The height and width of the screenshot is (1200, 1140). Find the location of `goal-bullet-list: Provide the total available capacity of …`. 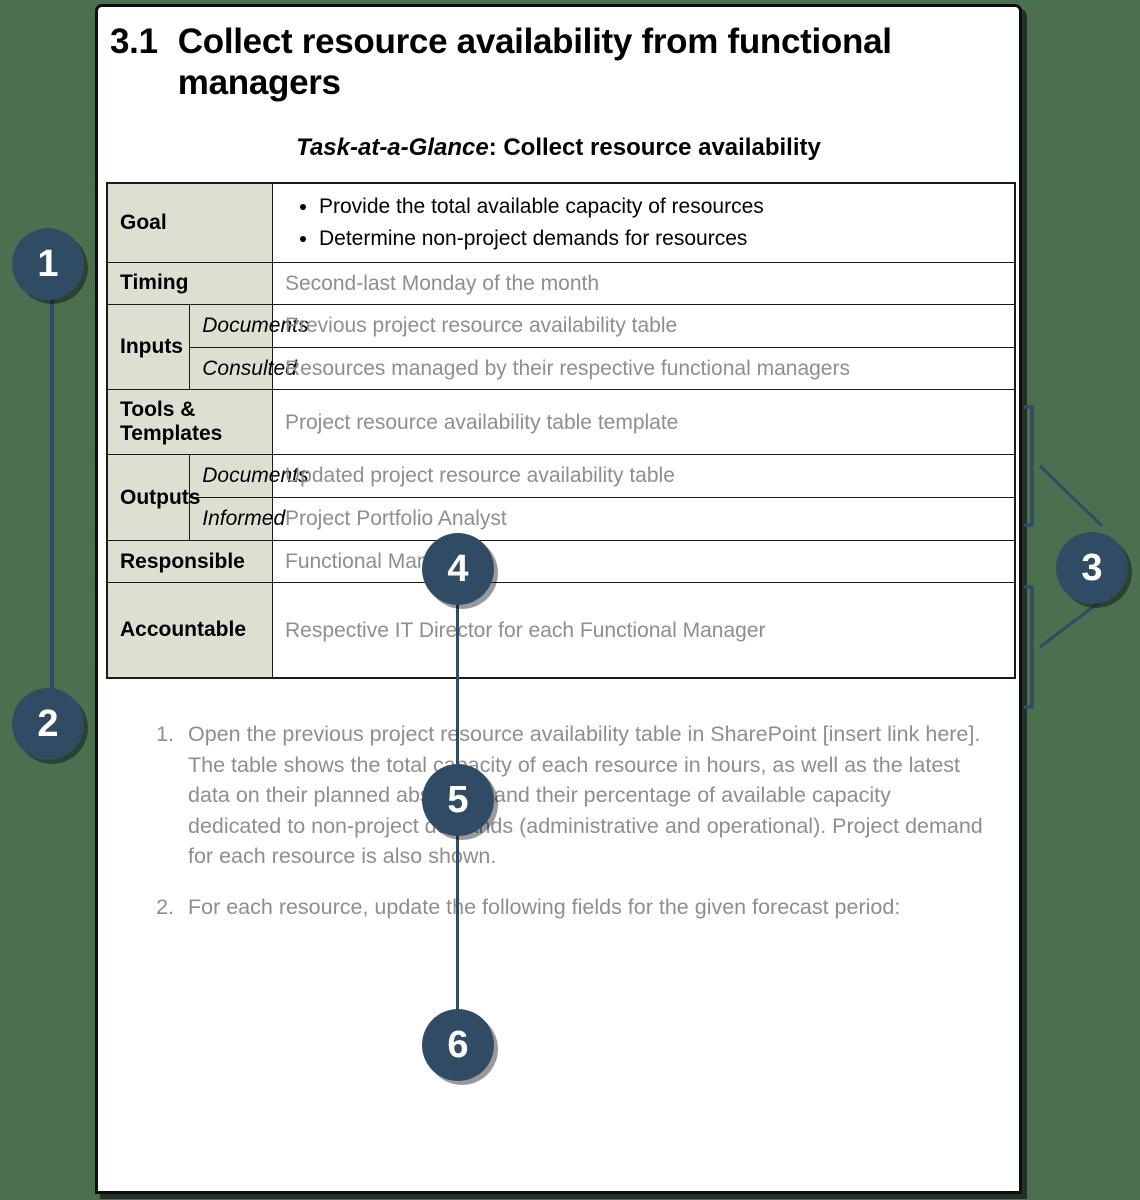

goal-bullet-list: Provide the total available capacity of … is located at coordinates (643, 223).